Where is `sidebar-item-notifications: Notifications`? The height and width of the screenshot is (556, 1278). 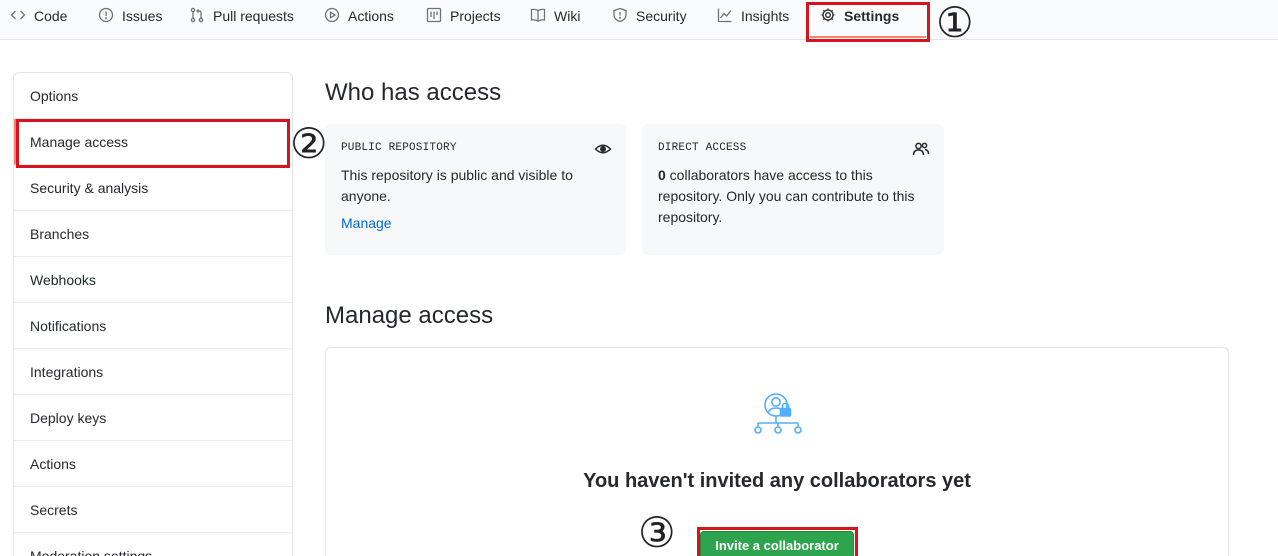 sidebar-item-notifications: Notifications is located at coordinates (153, 326).